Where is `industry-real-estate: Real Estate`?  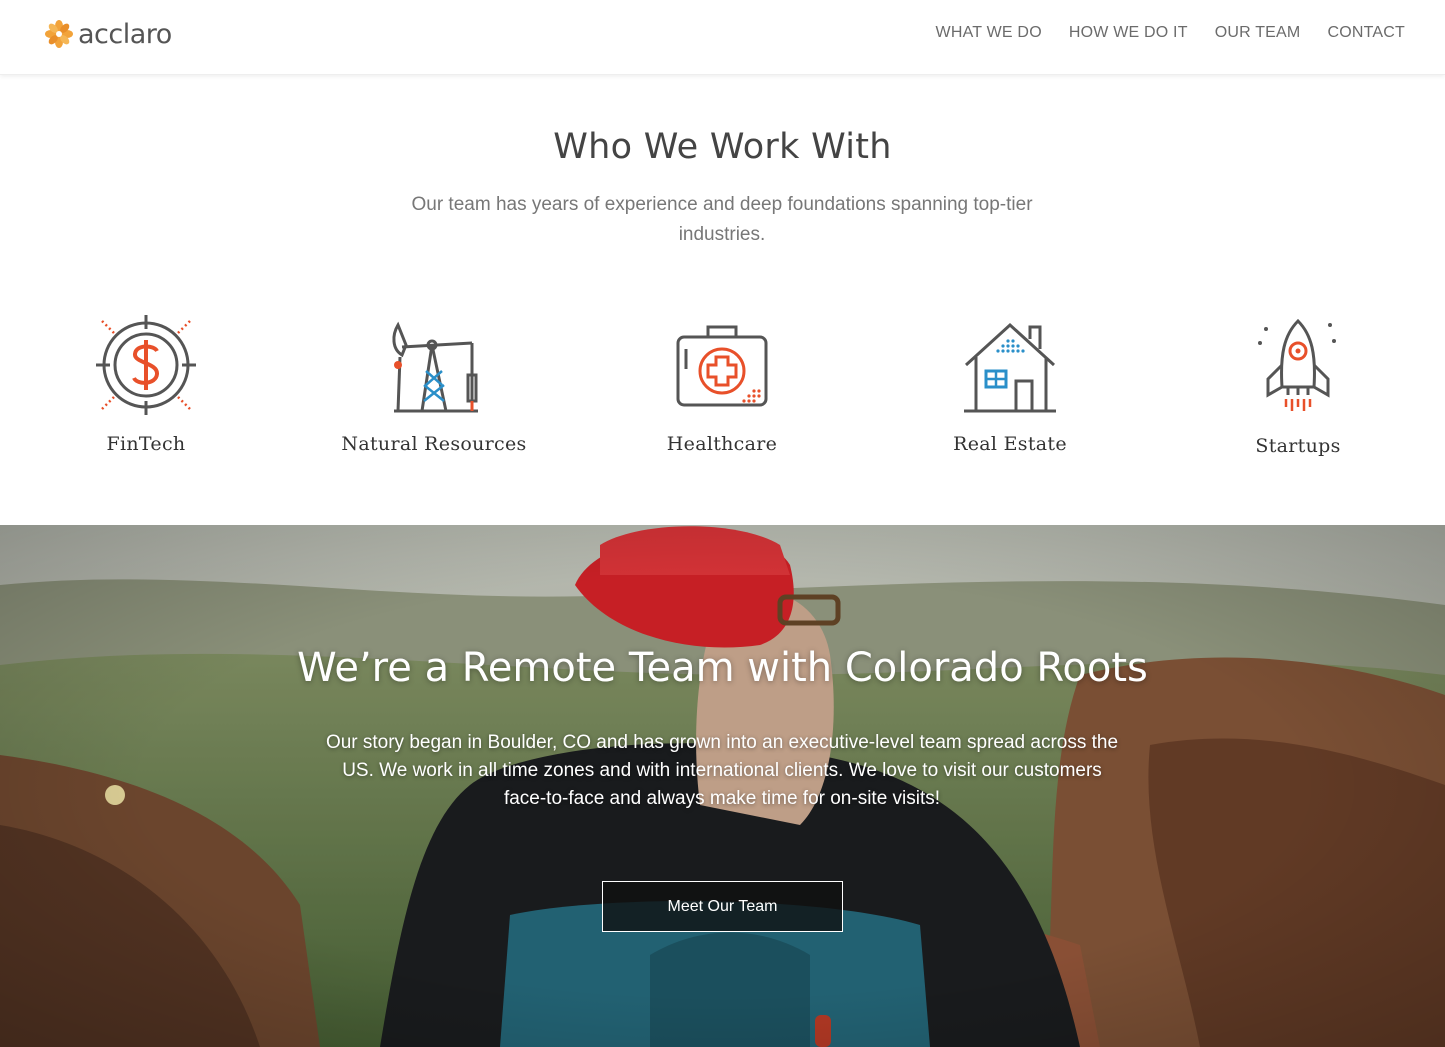 industry-real-estate: Real Estate is located at coordinates (1010, 385).